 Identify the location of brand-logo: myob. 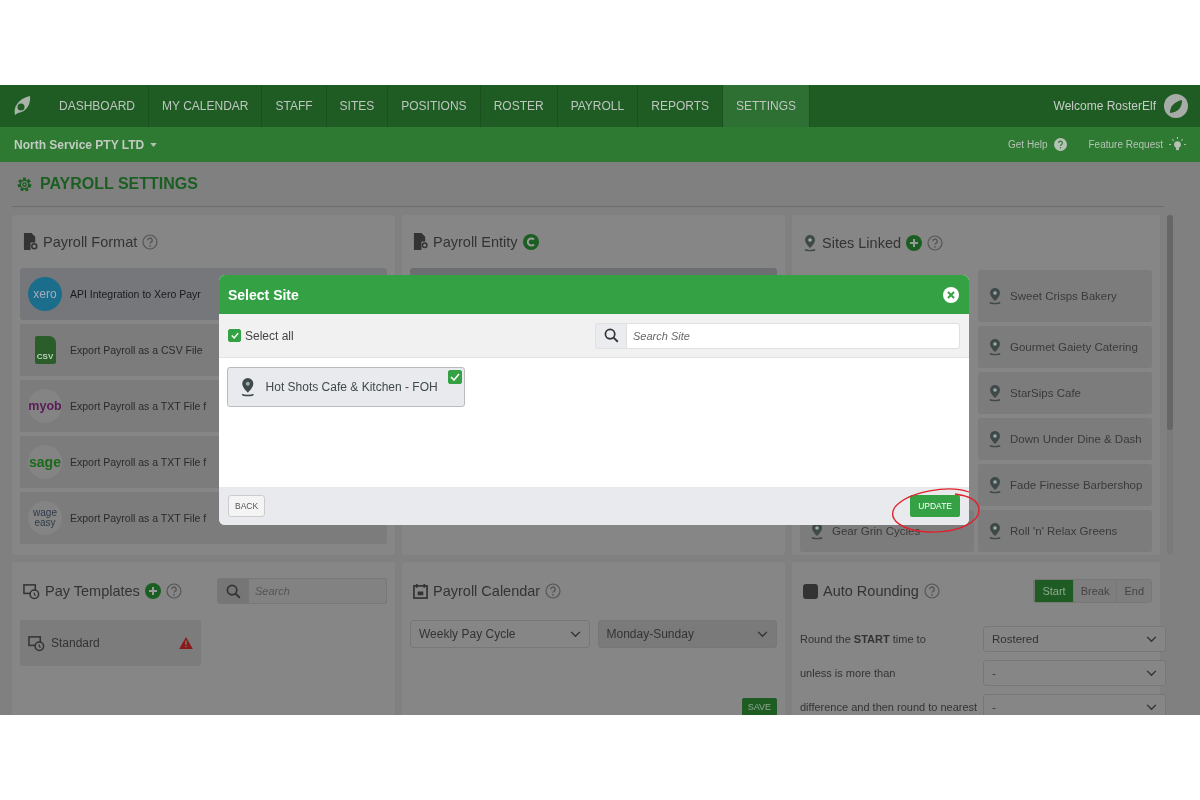
(45, 406).